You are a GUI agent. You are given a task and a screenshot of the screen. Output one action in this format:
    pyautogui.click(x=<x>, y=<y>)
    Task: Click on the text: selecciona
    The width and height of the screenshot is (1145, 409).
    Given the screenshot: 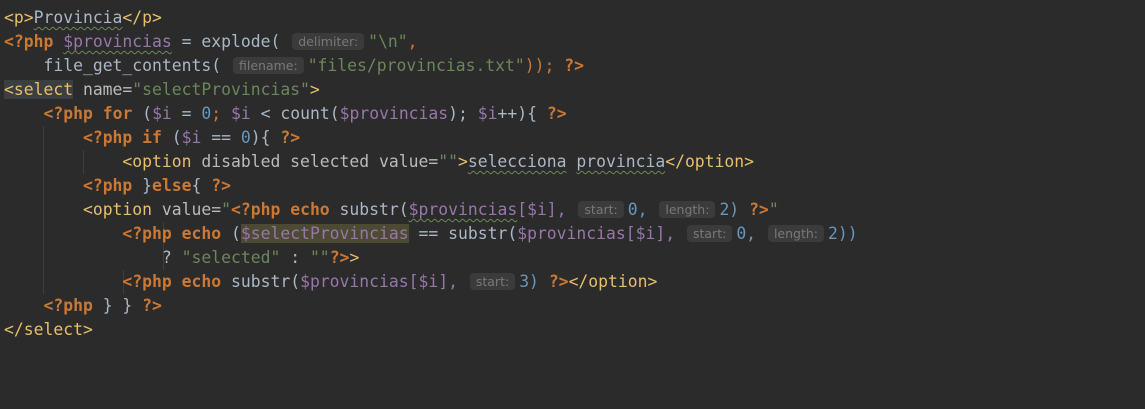 What is the action you would take?
    pyautogui.click(x=517, y=161)
    